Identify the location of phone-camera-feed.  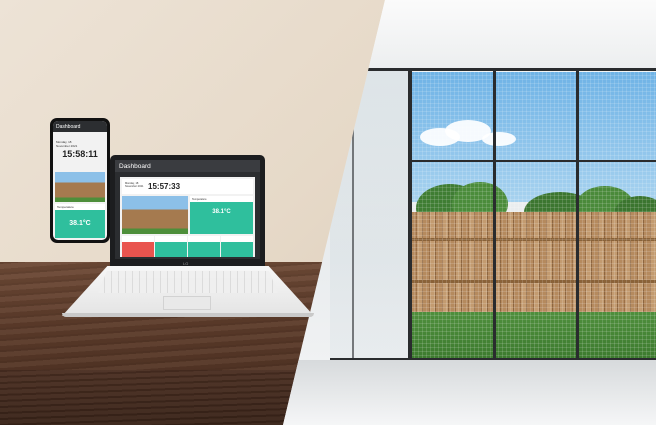
(80, 187).